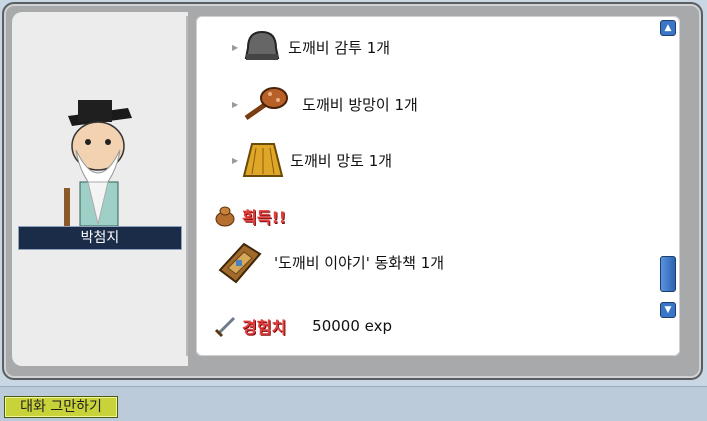 Image resolution: width=707 pixels, height=421 pixels. I want to click on end-chat-button: 대화 그만하기, so click(61, 407).